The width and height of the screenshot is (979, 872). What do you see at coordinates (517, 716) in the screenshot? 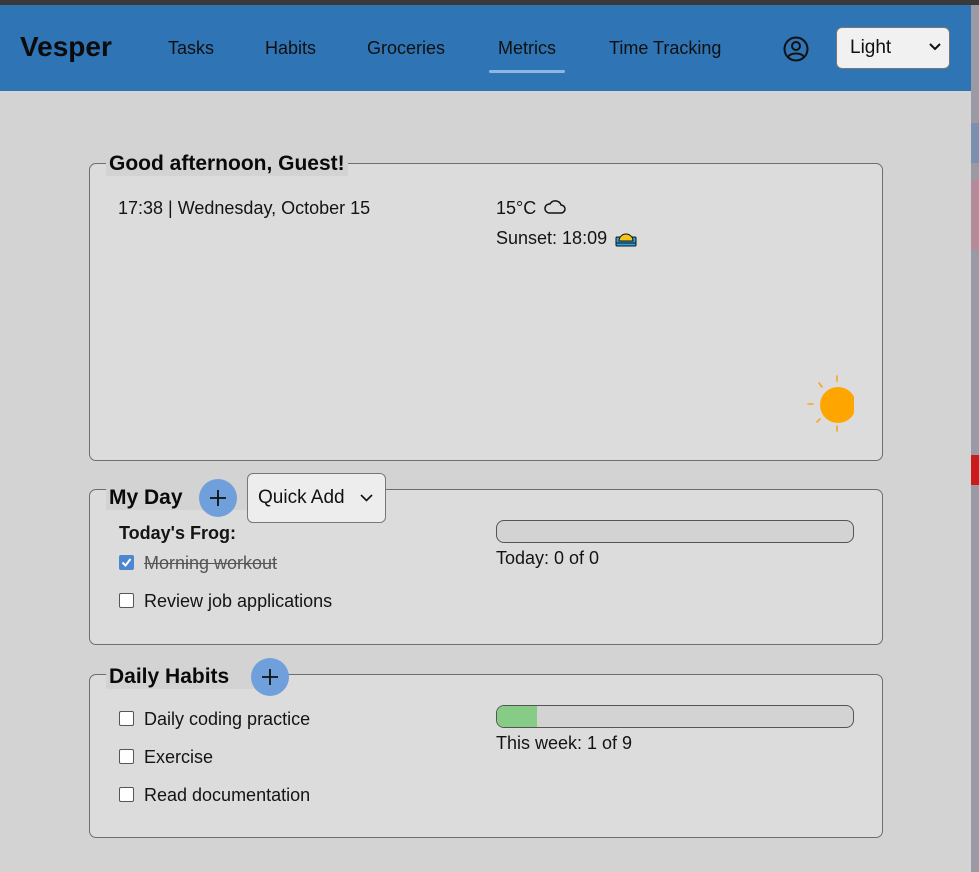
I see `weekly-habits-progress-fill` at bounding box center [517, 716].